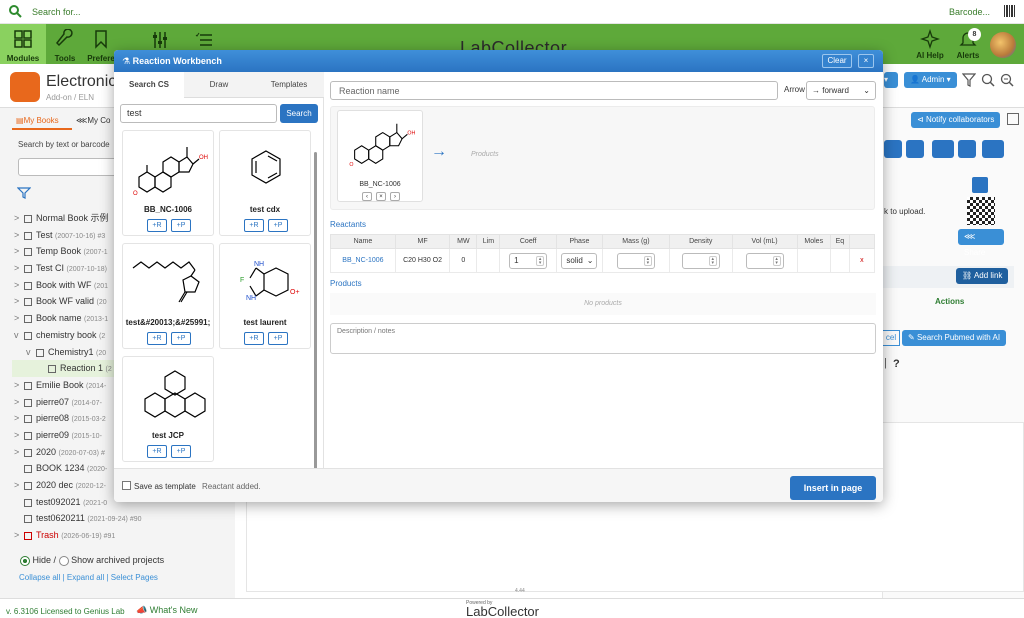  What do you see at coordinates (160, 40) in the screenshot?
I see `sliders-icon` at bounding box center [160, 40].